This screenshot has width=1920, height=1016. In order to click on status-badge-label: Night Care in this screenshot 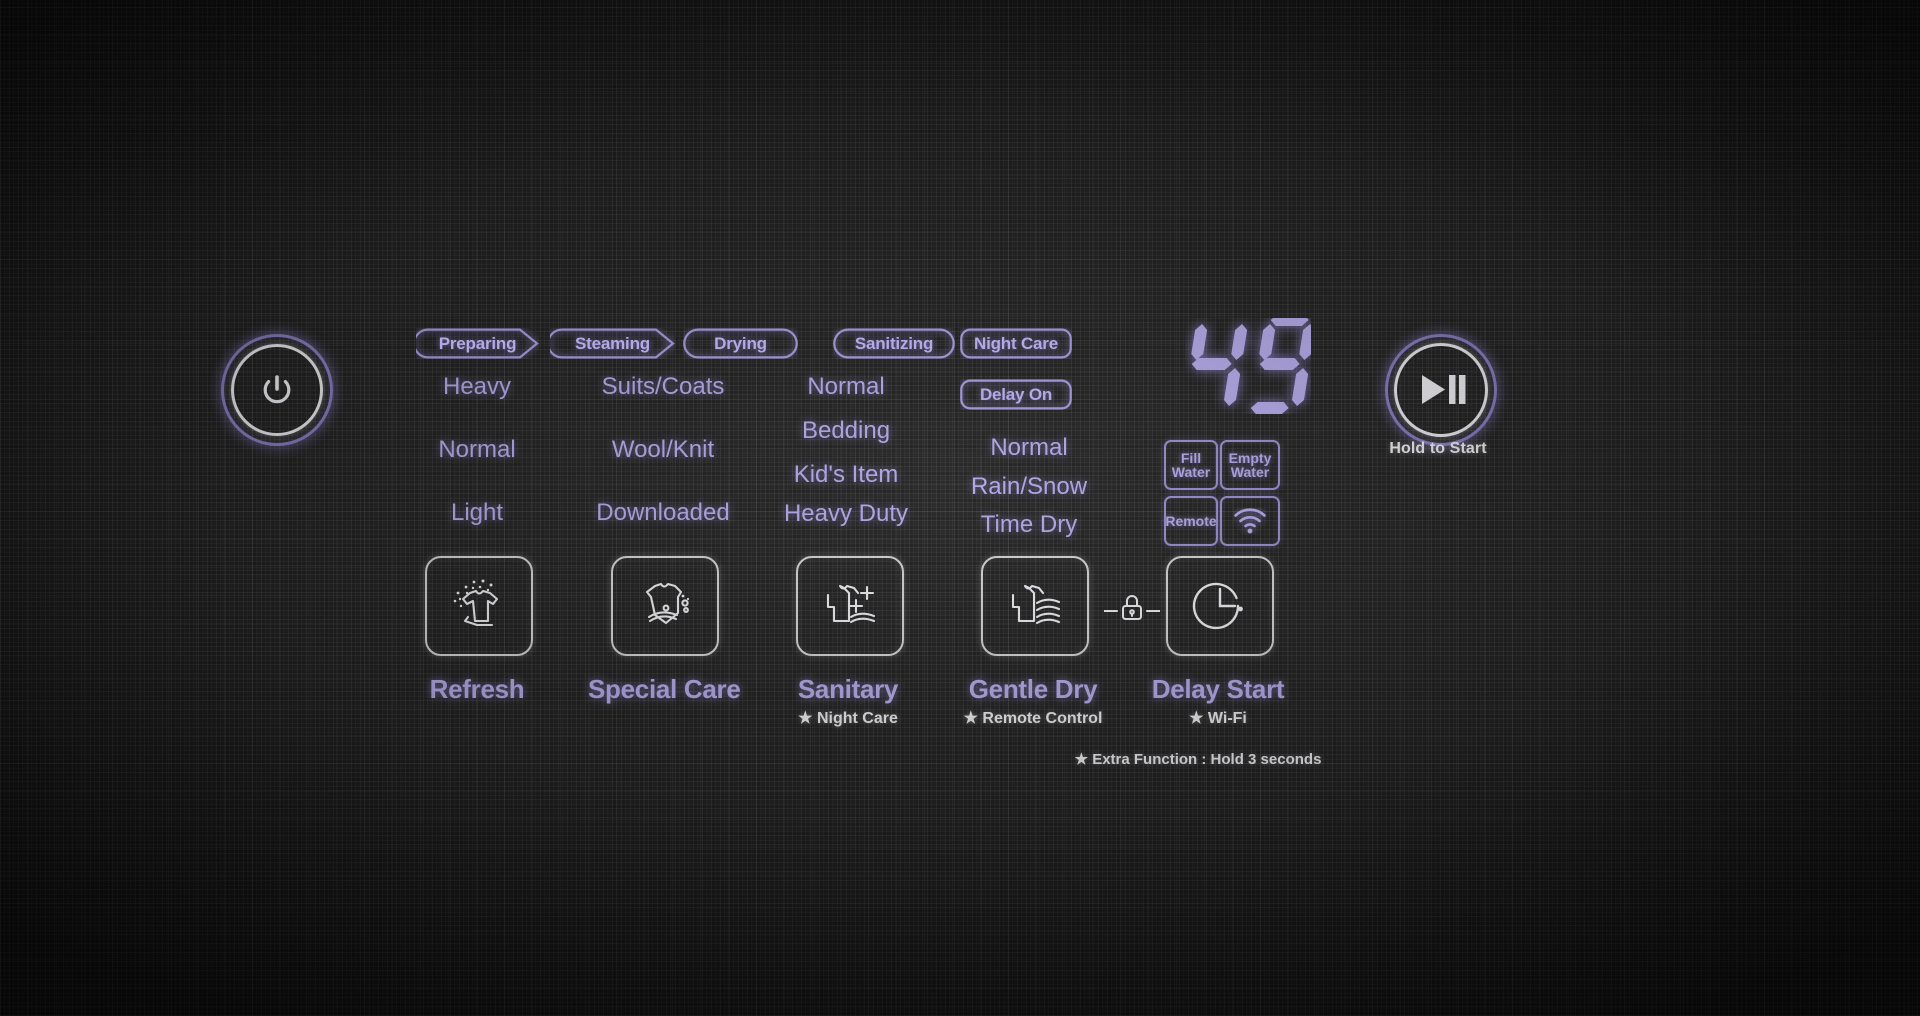, I will do `click(1016, 343)`.